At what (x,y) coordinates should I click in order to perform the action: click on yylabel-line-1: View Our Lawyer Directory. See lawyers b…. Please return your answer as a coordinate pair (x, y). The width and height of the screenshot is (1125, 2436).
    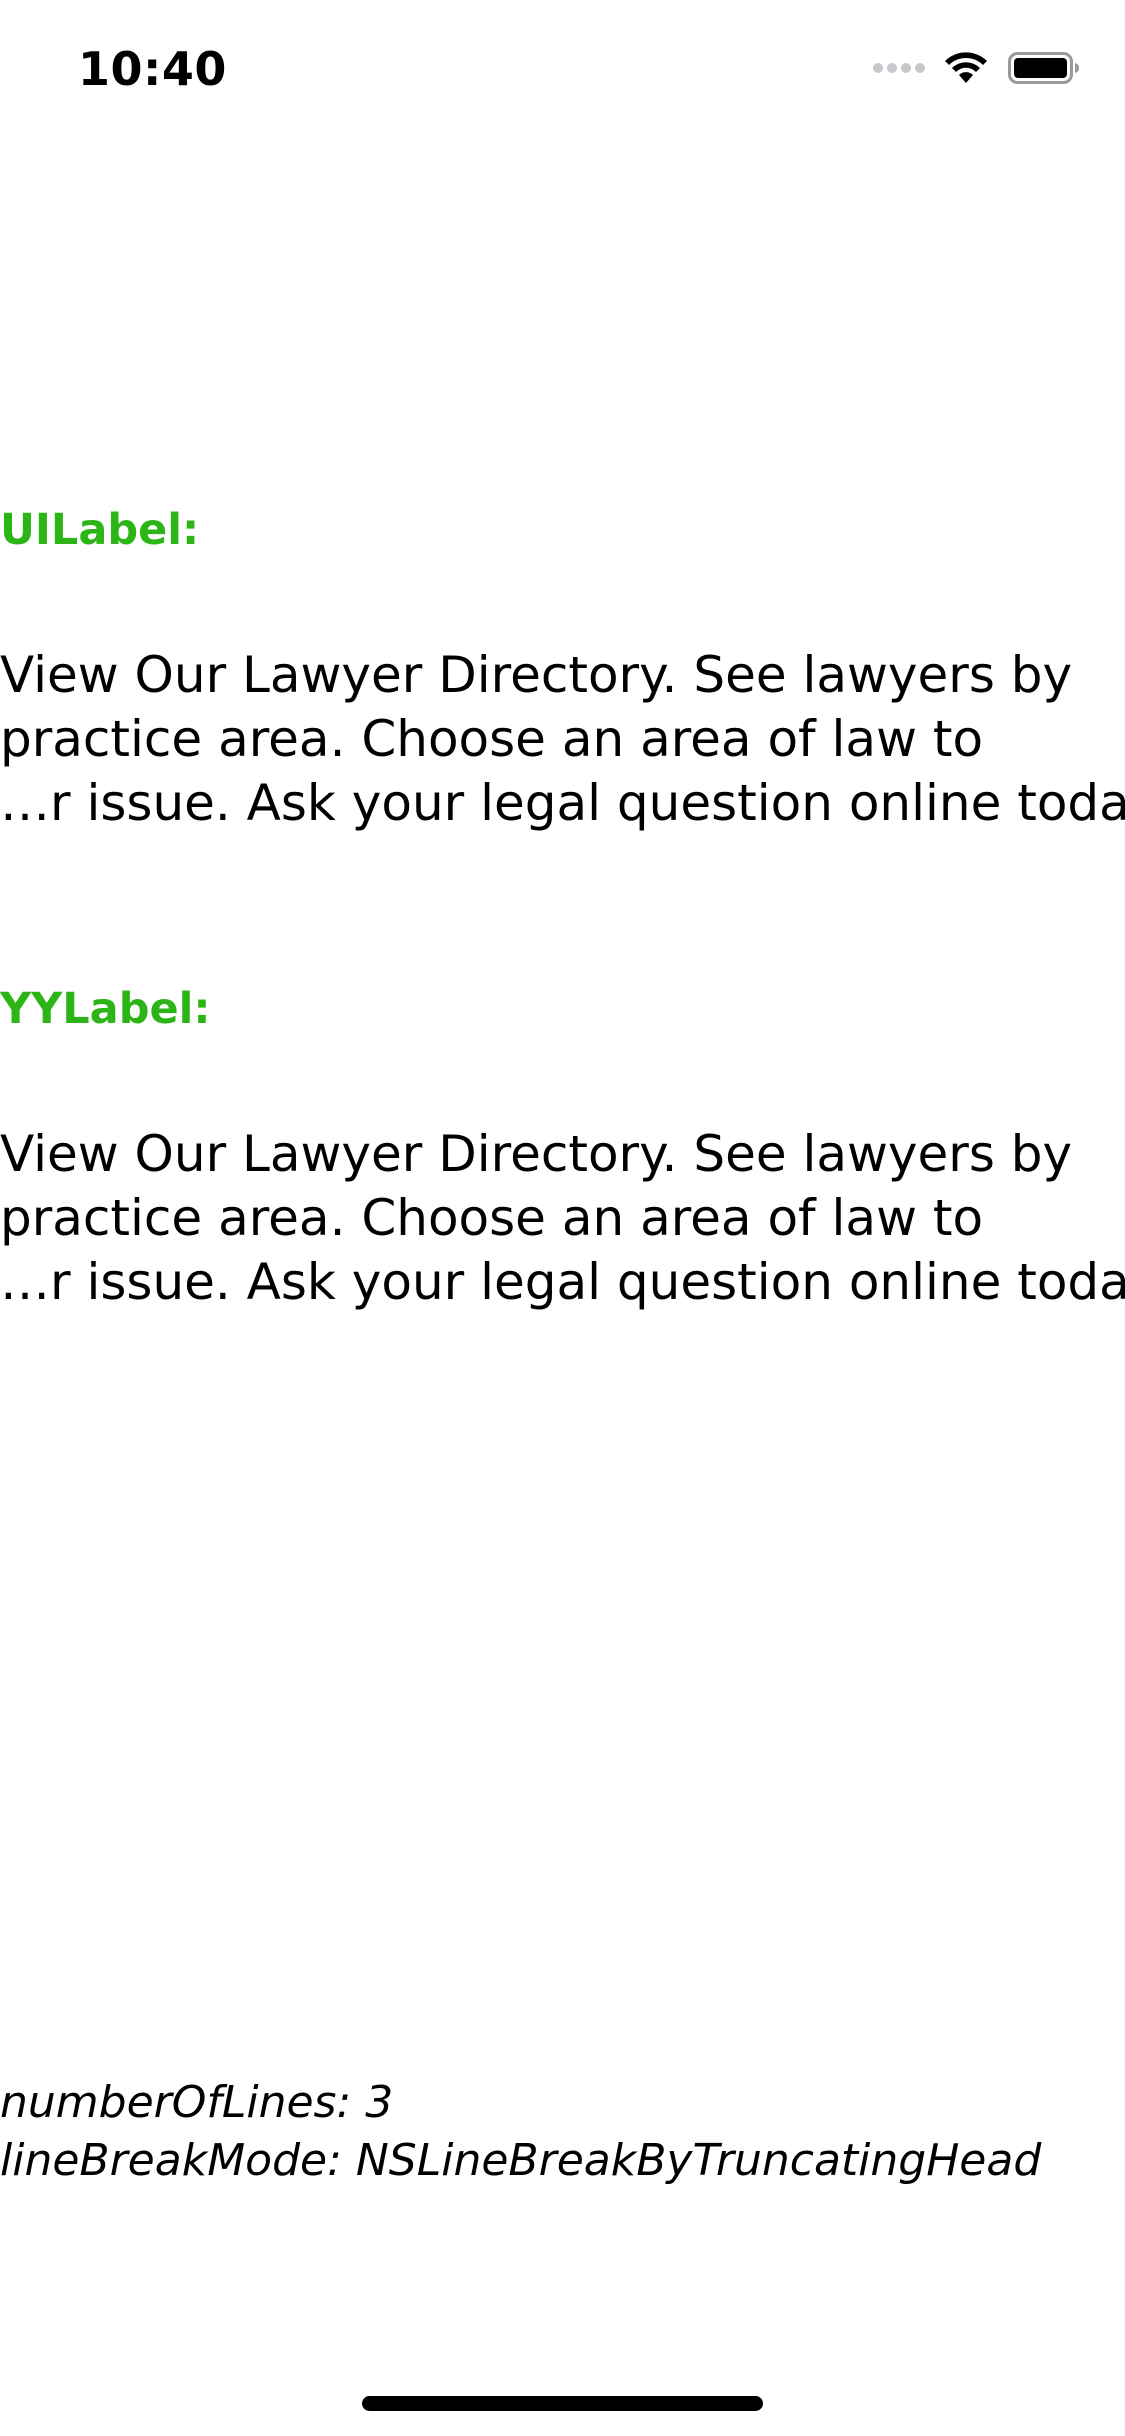
    Looking at the image, I should click on (536, 1154).